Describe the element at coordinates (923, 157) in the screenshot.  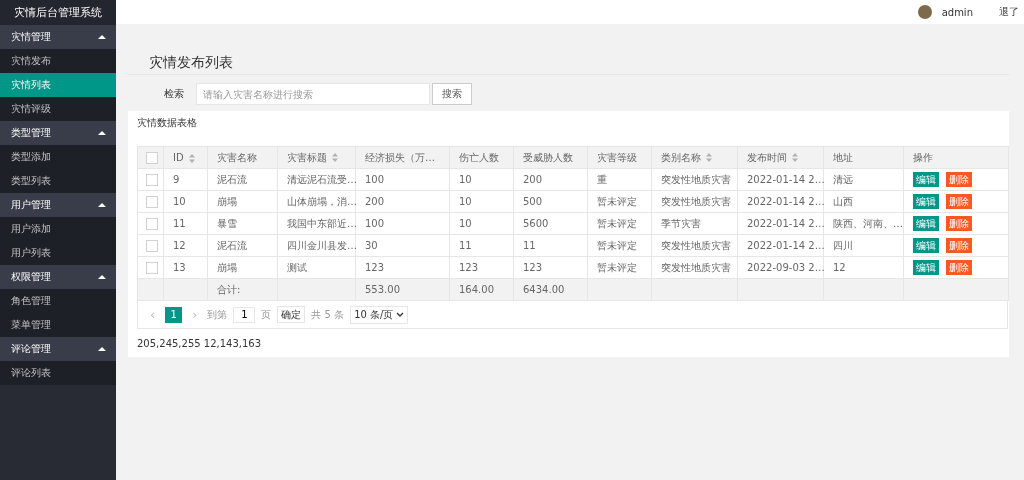
I see `column-header: 操作` at that location.